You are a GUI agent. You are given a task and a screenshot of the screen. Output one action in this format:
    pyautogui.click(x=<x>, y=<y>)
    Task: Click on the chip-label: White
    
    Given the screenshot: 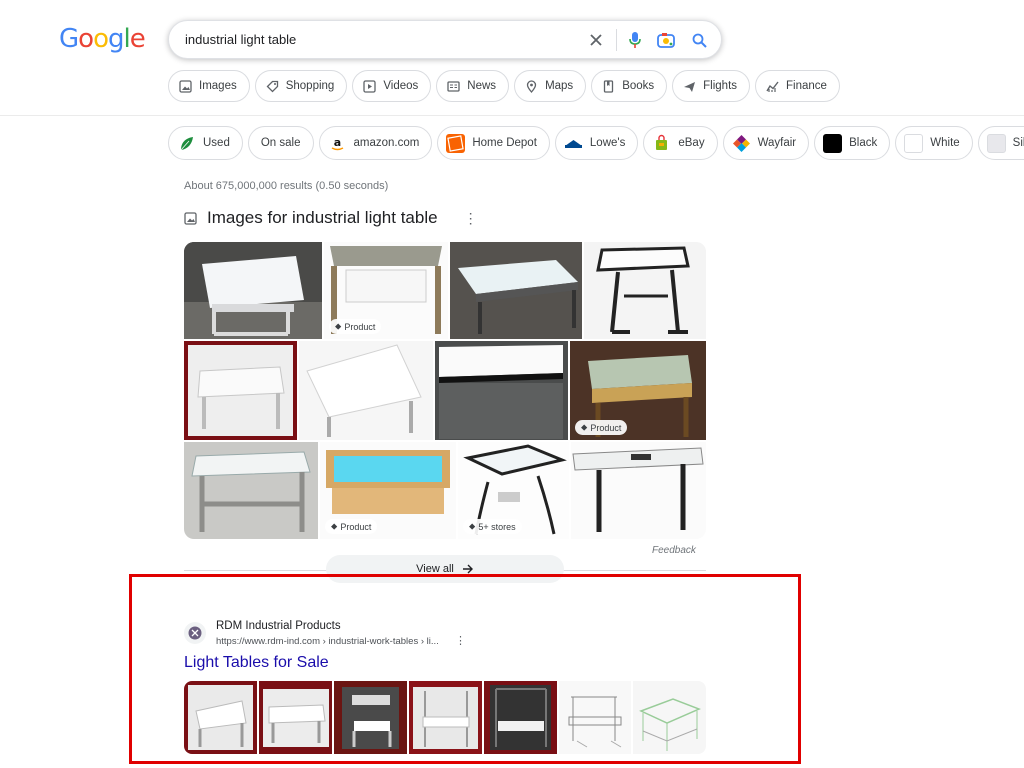 What is the action you would take?
    pyautogui.click(x=945, y=143)
    